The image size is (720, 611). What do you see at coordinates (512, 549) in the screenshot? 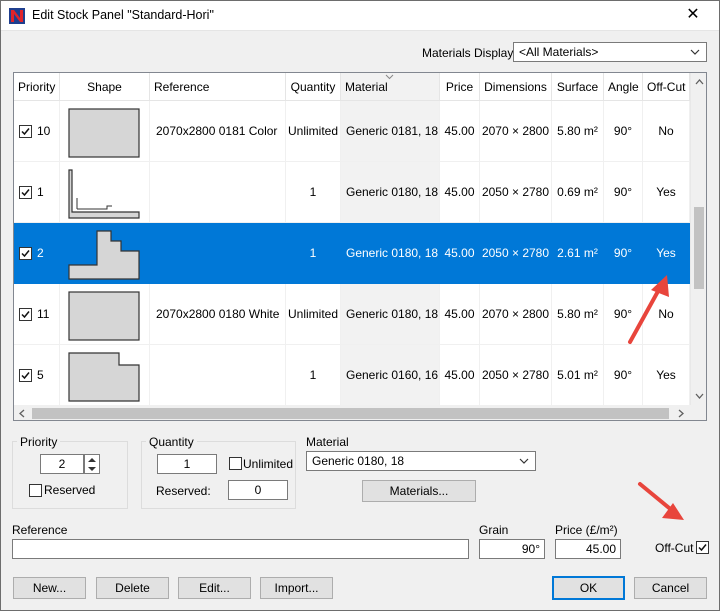
I see `grain-input: 90°` at bounding box center [512, 549].